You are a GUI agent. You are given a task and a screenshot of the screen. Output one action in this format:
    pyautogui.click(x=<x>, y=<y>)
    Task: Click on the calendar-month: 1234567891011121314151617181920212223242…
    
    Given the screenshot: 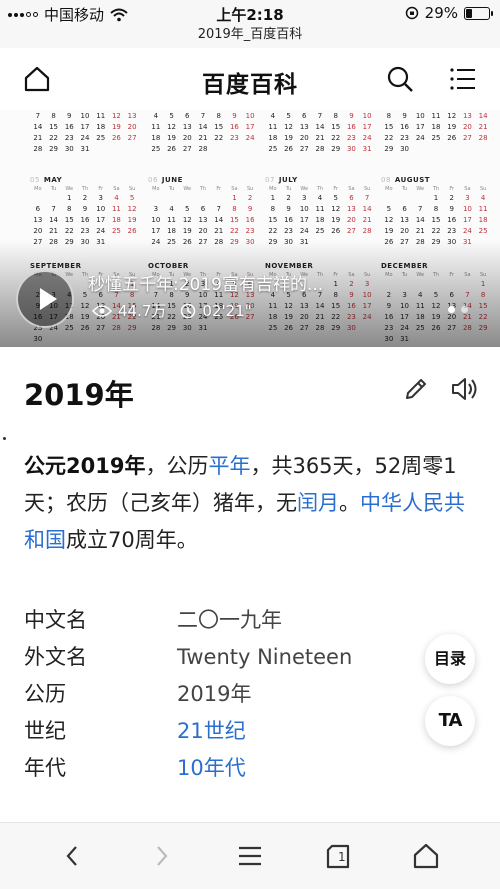 What is the action you would take?
    pyautogui.click(x=203, y=132)
    